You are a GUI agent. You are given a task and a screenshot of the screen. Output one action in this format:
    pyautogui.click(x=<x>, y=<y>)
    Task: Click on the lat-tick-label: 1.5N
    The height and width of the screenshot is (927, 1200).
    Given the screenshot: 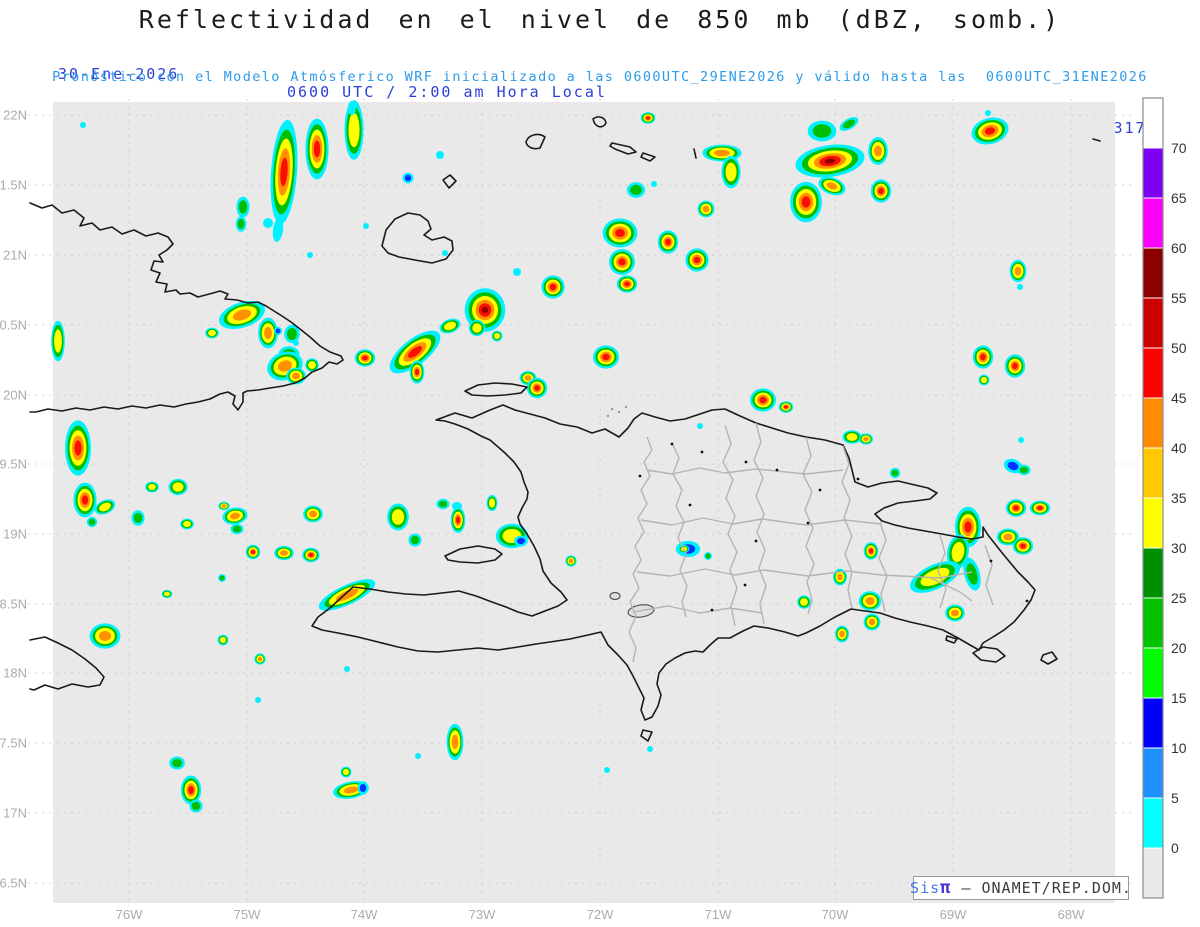 What is the action you would take?
    pyautogui.click(x=13, y=185)
    